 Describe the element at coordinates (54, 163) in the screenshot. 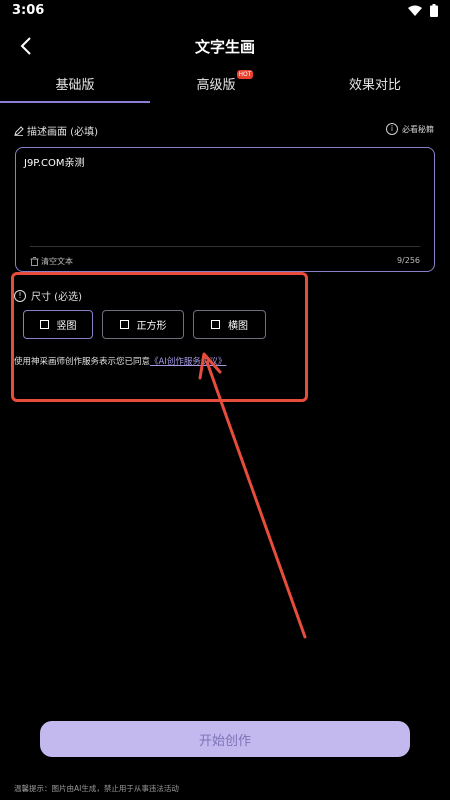

I see `description-value: J9P.COM亲测` at that location.